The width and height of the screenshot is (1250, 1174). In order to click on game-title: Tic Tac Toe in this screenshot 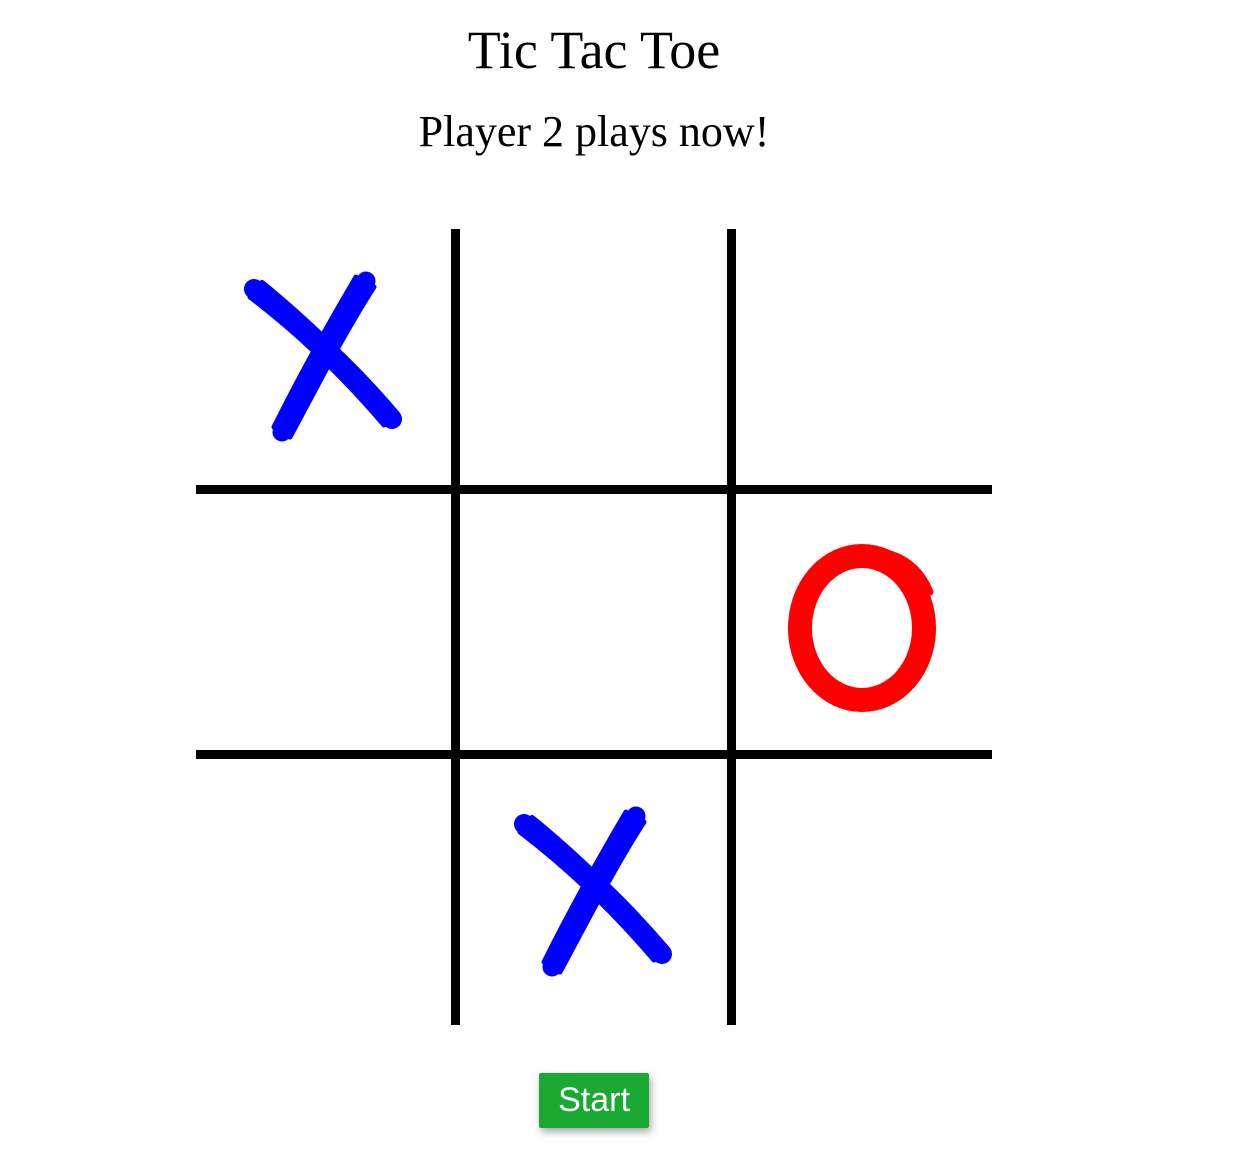, I will do `click(594, 50)`.